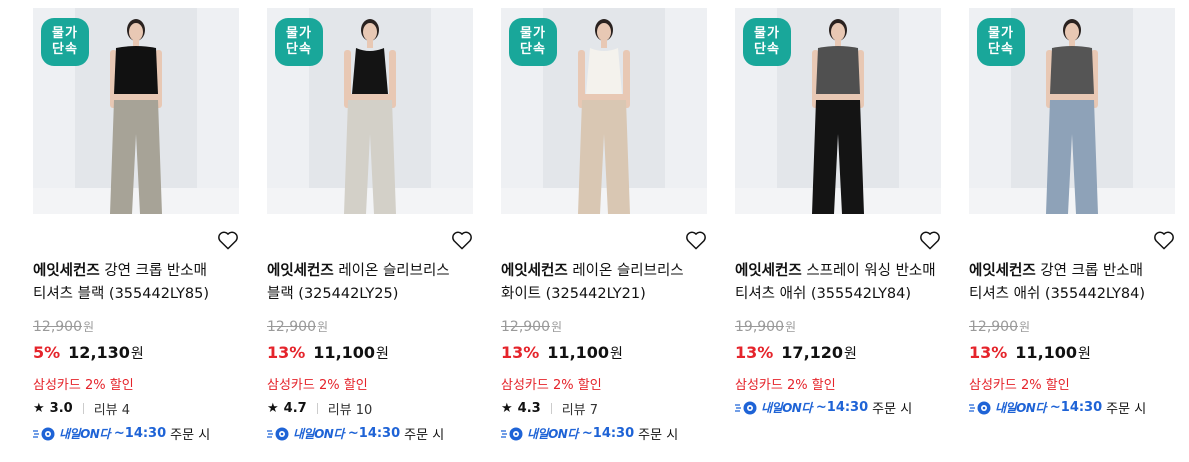 The height and width of the screenshot is (462, 1189). I want to click on product-title: 에잇세컨즈 강연 크롭 반소매 티셔츠 애쉬 (355442LY84), so click(1072, 283).